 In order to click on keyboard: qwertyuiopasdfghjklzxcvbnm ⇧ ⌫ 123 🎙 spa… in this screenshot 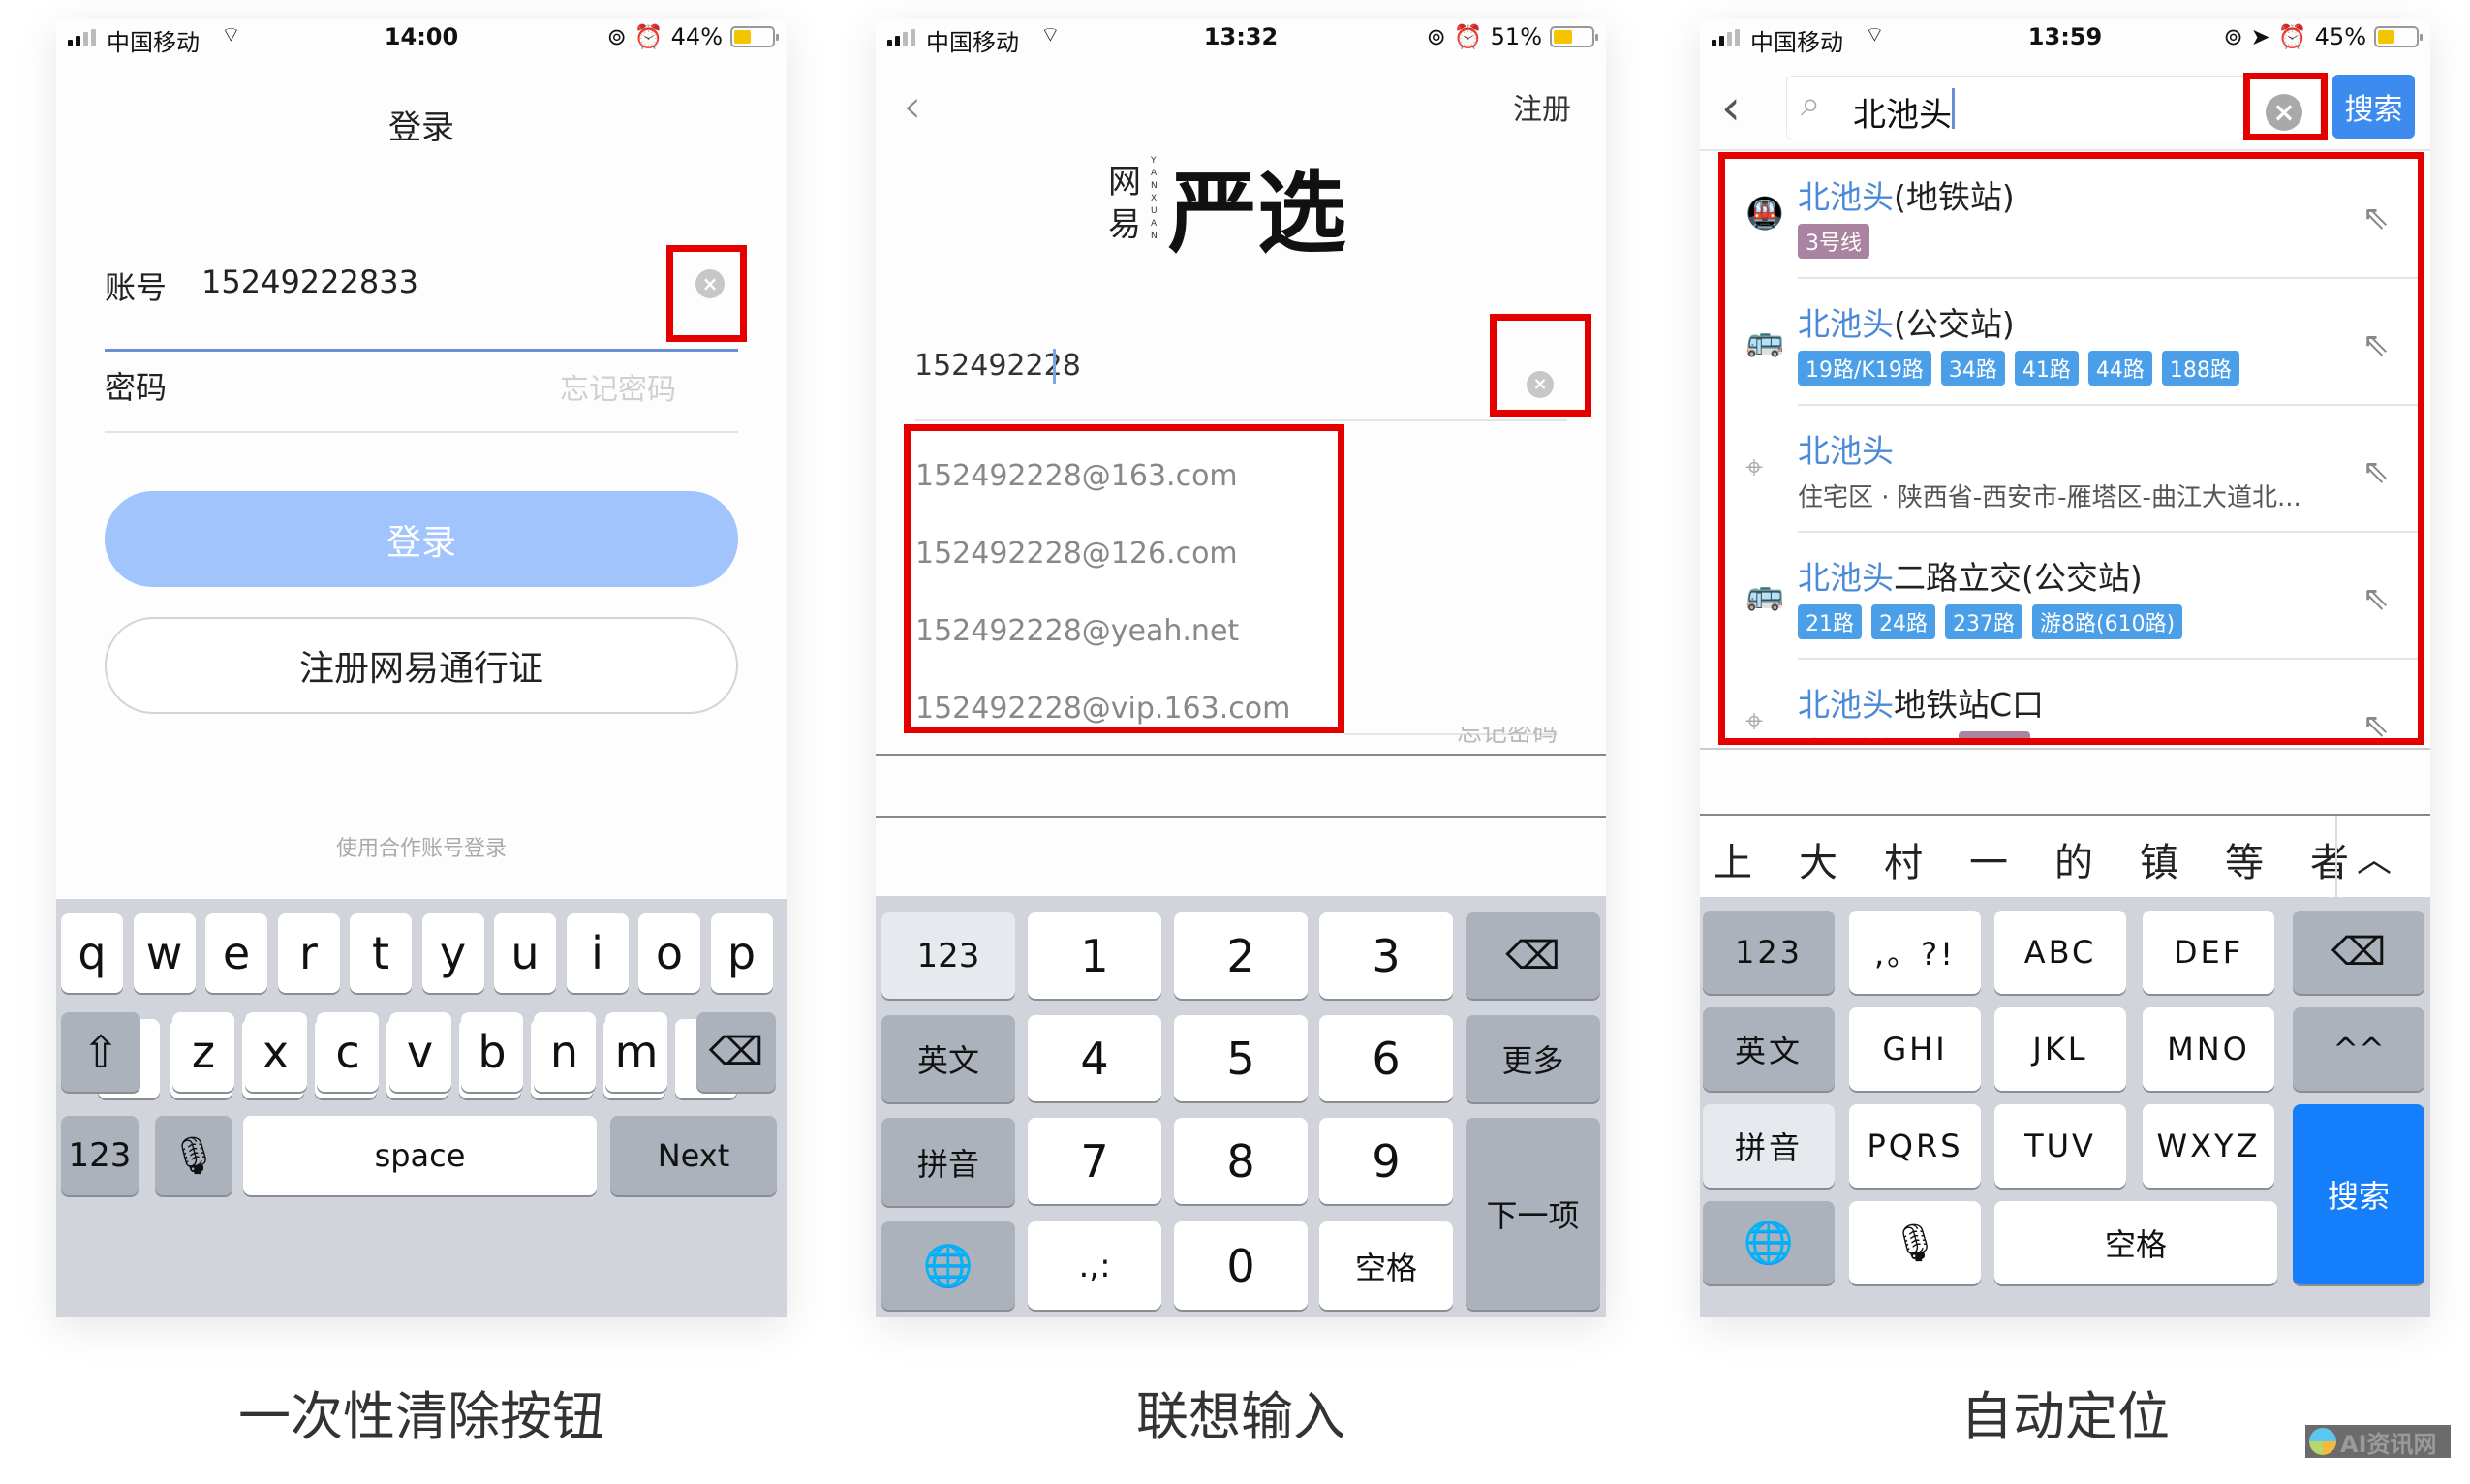, I will do `click(421, 1108)`.